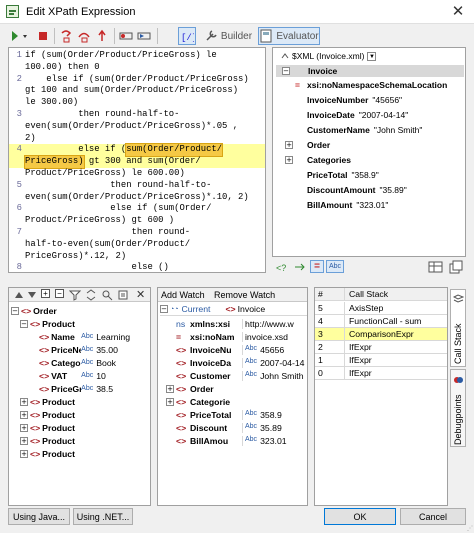  What do you see at coordinates (320, 160) in the screenshot?
I see `tree-item: + Categories` at bounding box center [320, 160].